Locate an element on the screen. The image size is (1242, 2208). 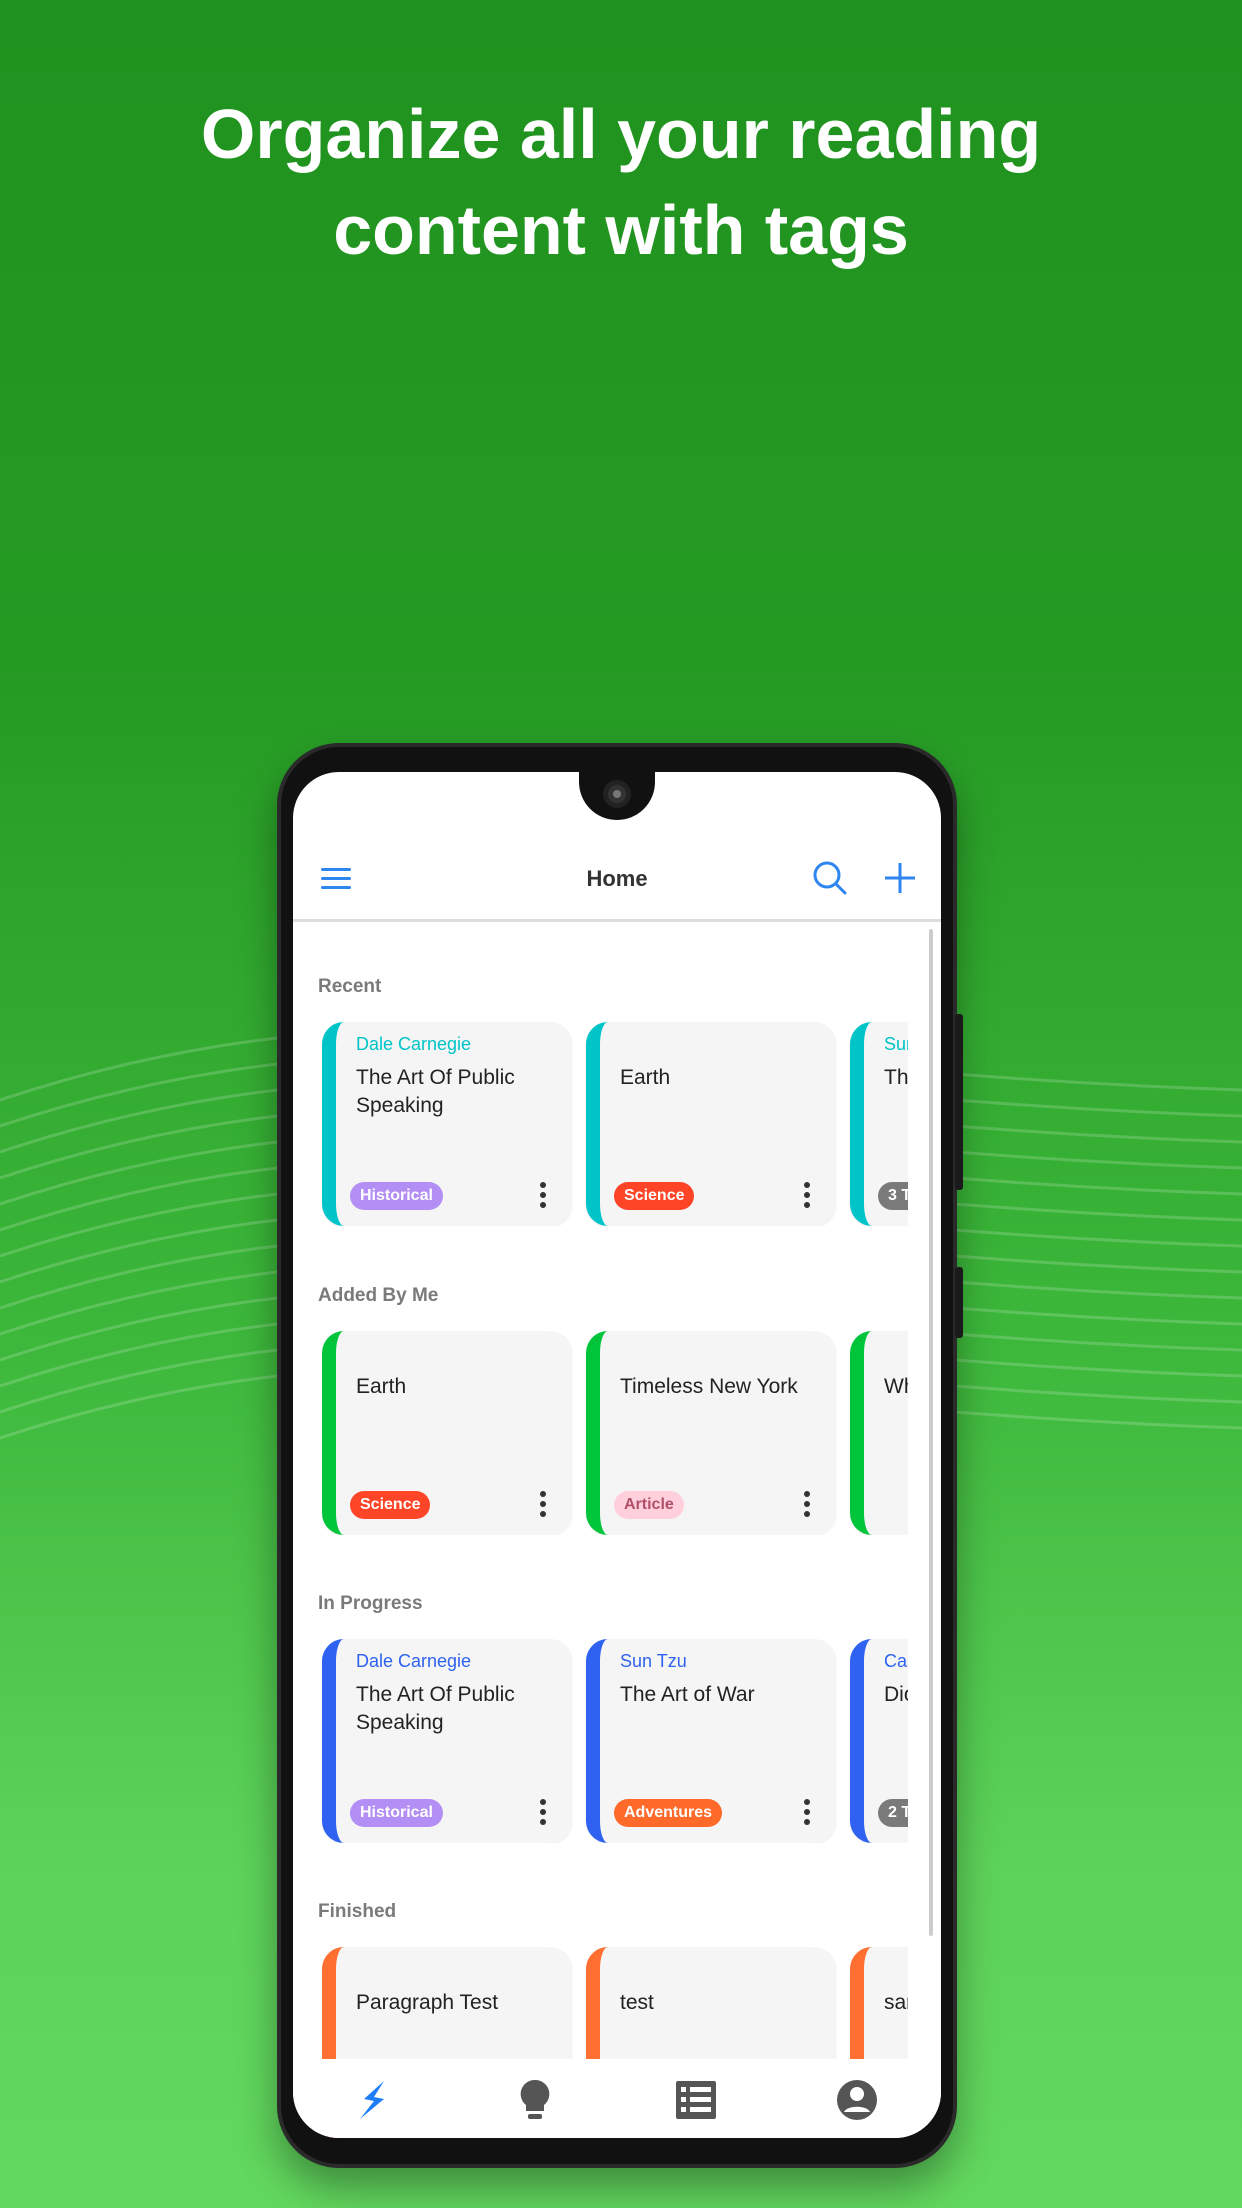
lightbulb-icon is located at coordinates (535, 2100).